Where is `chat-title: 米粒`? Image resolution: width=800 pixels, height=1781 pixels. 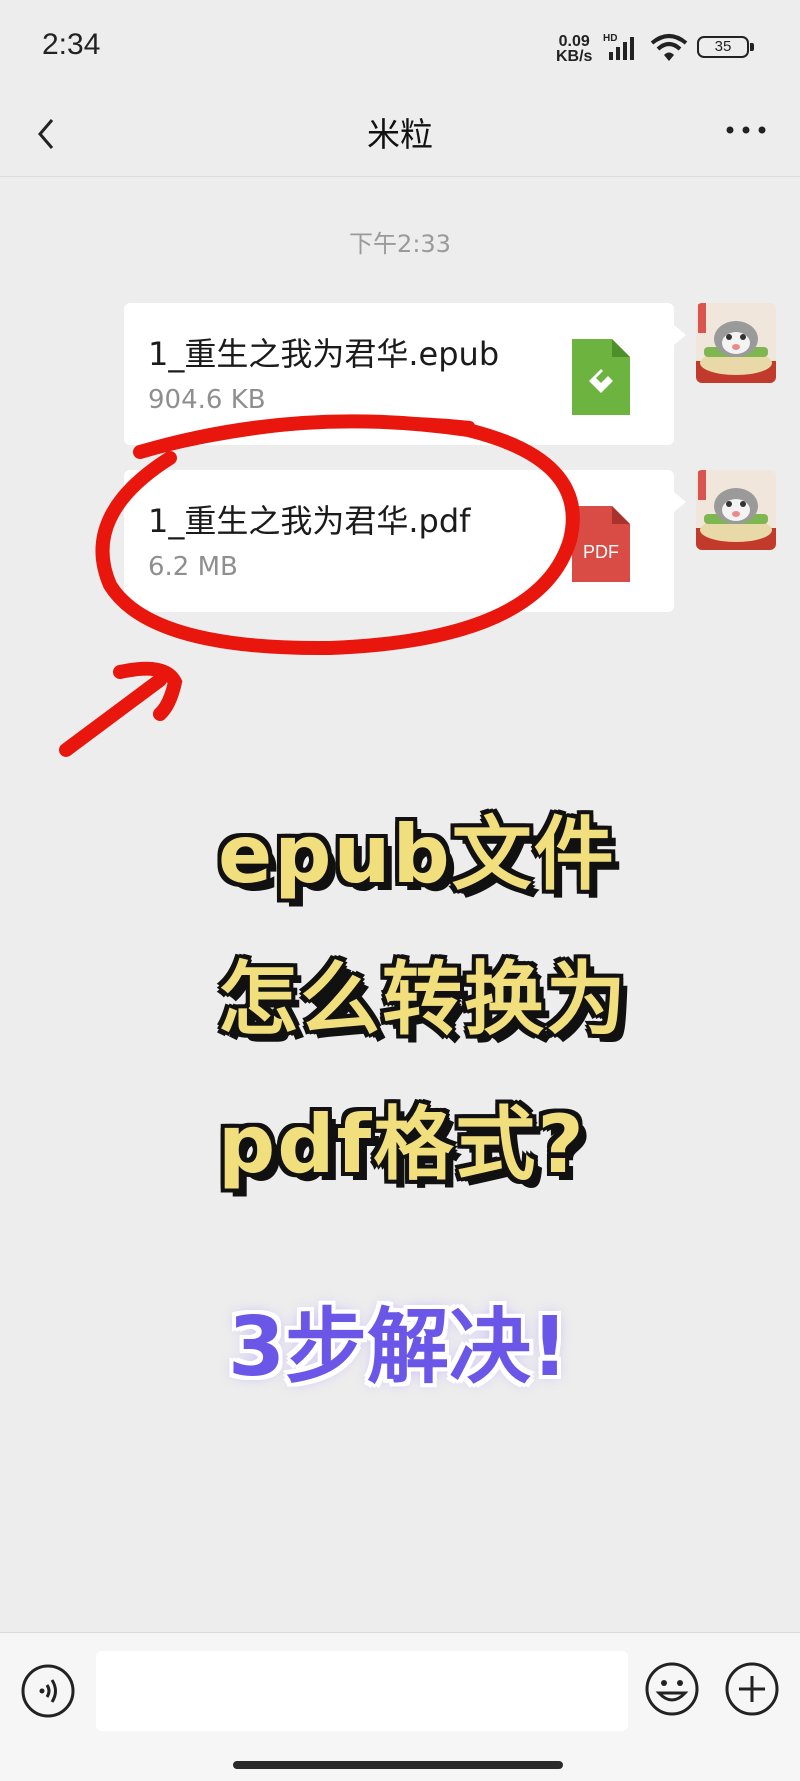 chat-title: 米粒 is located at coordinates (400, 134).